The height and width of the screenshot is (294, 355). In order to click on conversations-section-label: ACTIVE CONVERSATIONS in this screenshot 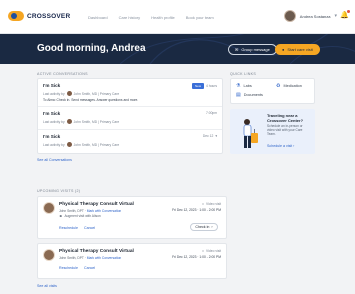, I will do `click(62, 74)`.